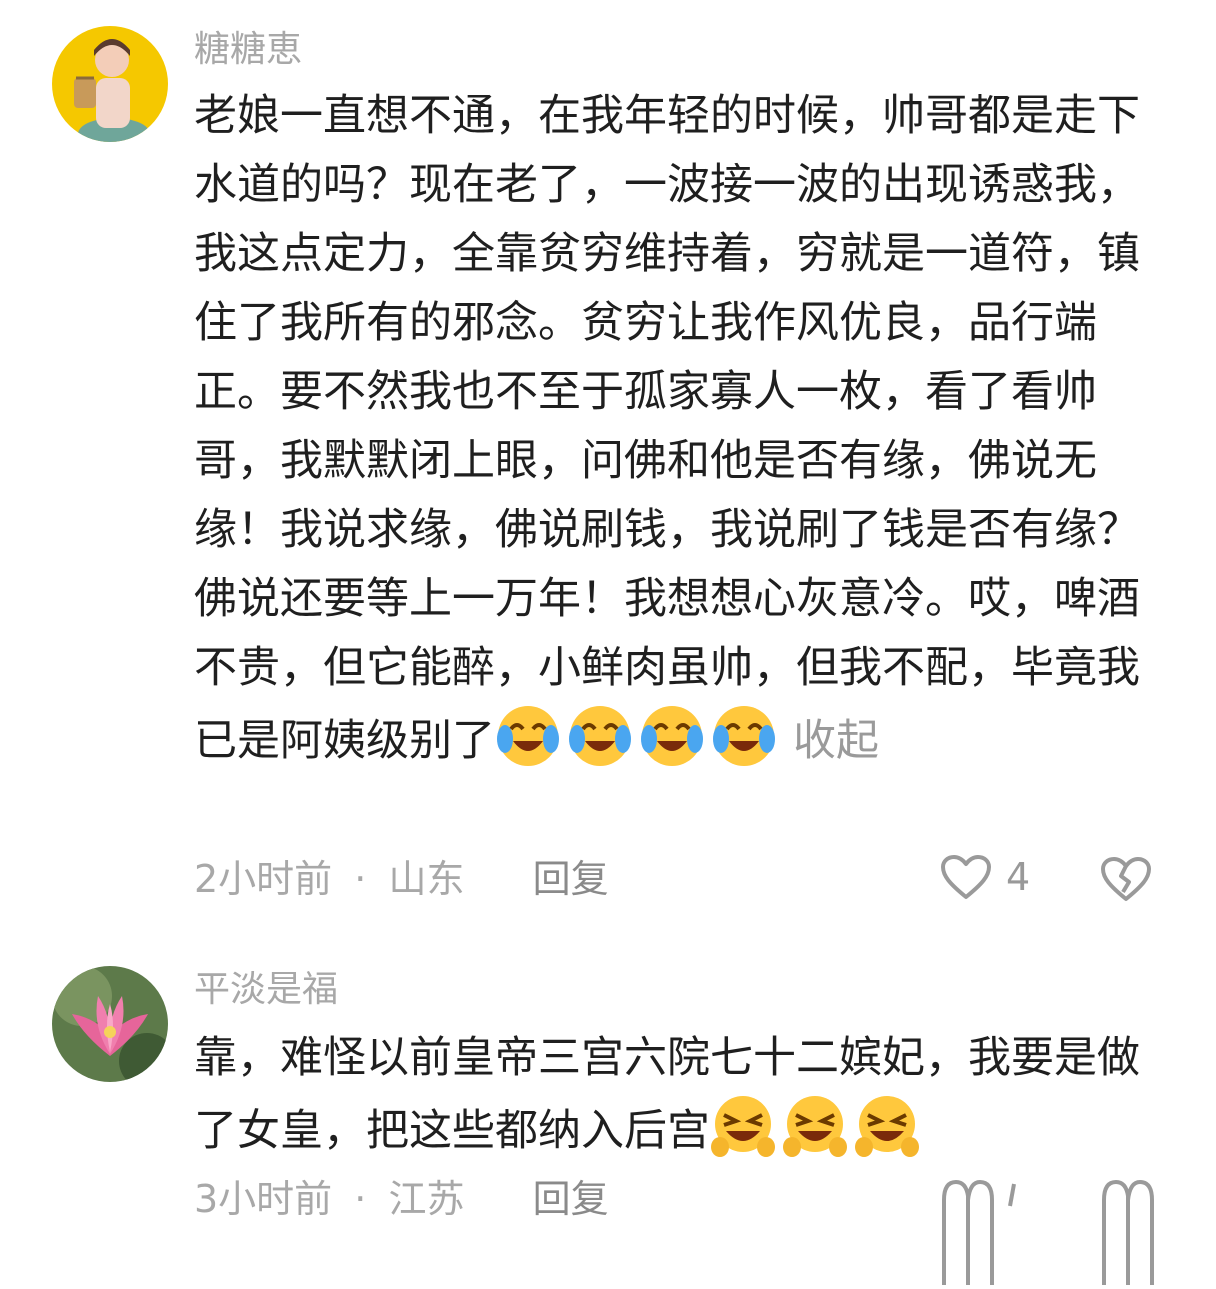 The image size is (1216, 1289). I want to click on location: 山东, so click(426, 879).